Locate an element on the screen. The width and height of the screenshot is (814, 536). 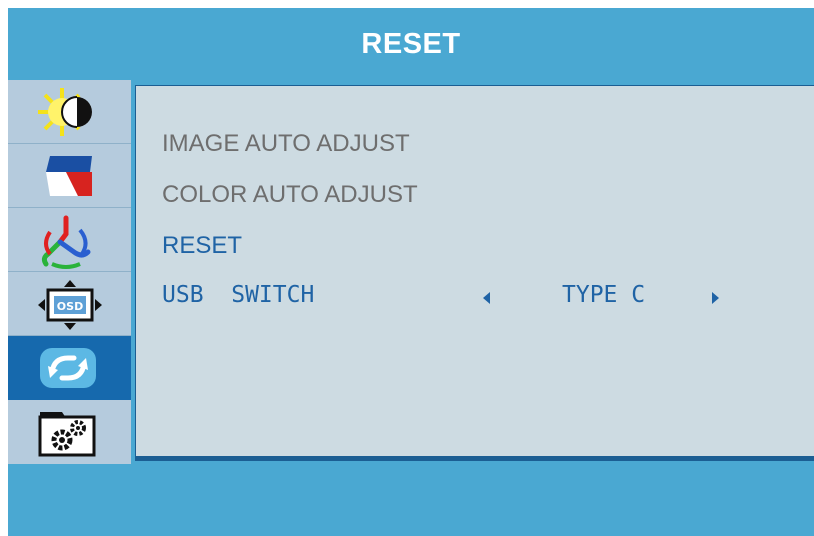
title-bar: RESET is located at coordinates (411, 44).